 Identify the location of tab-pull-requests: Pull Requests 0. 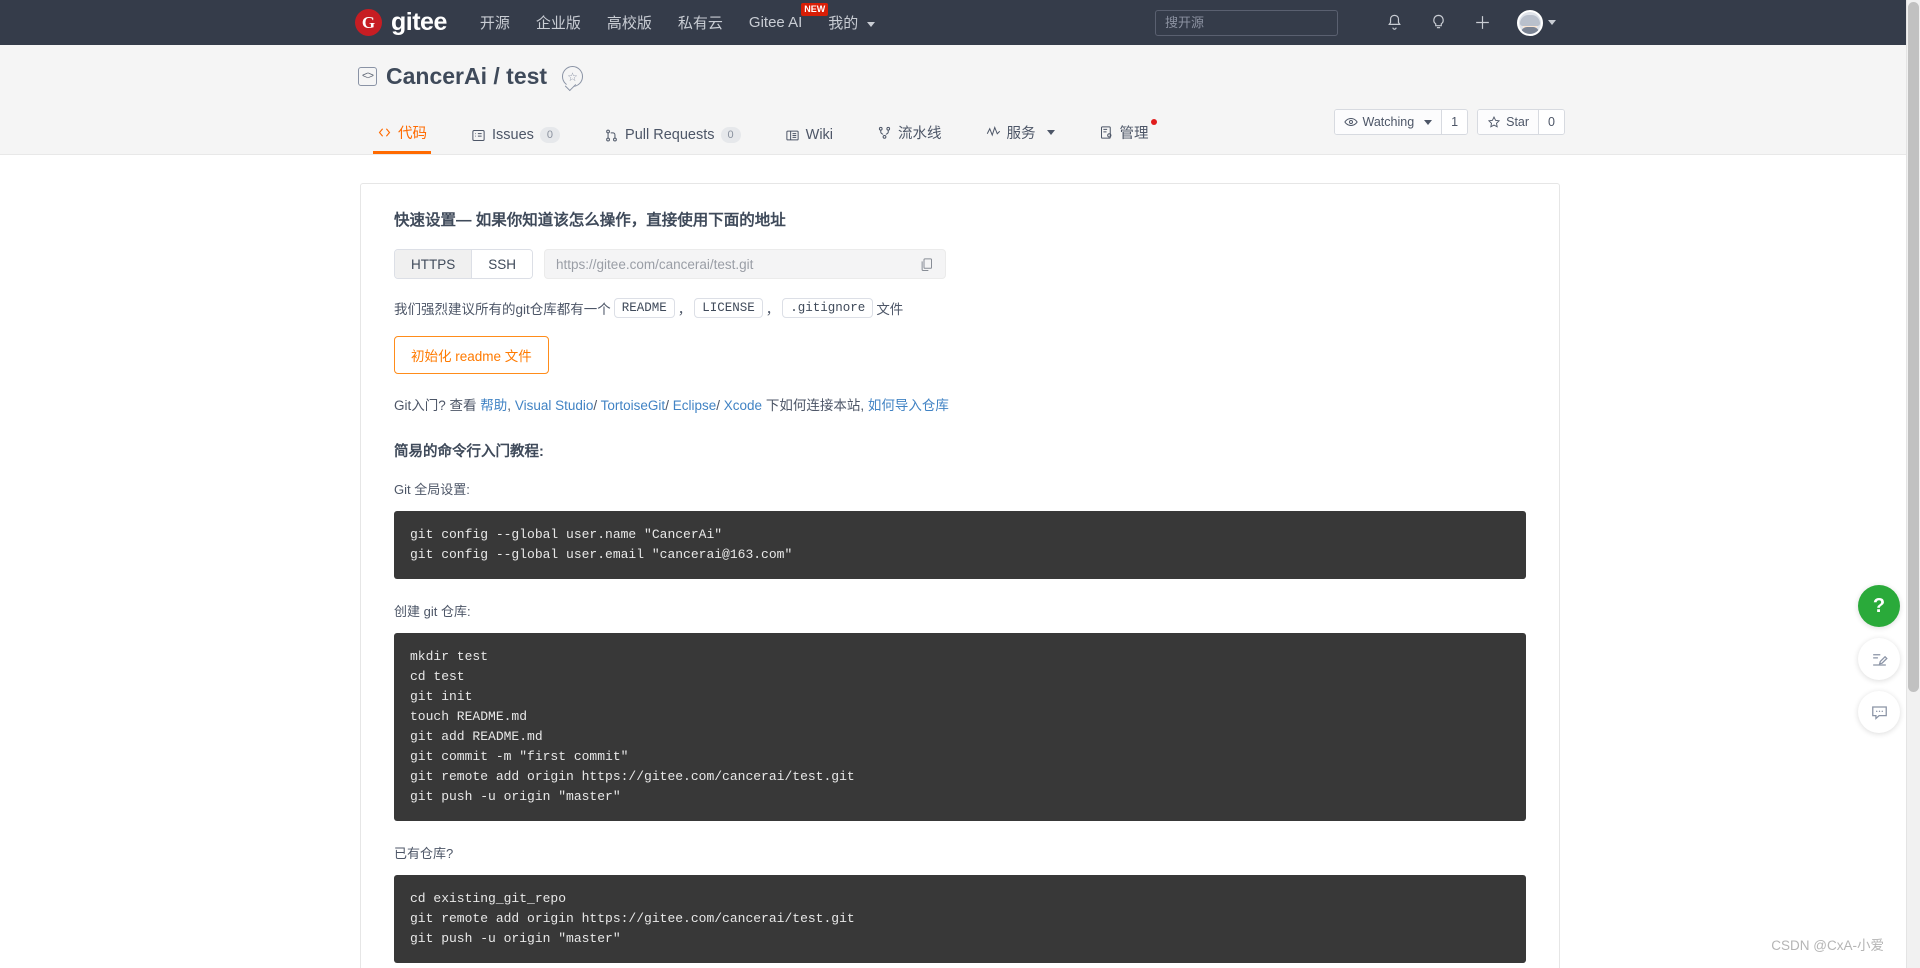
(672, 140).